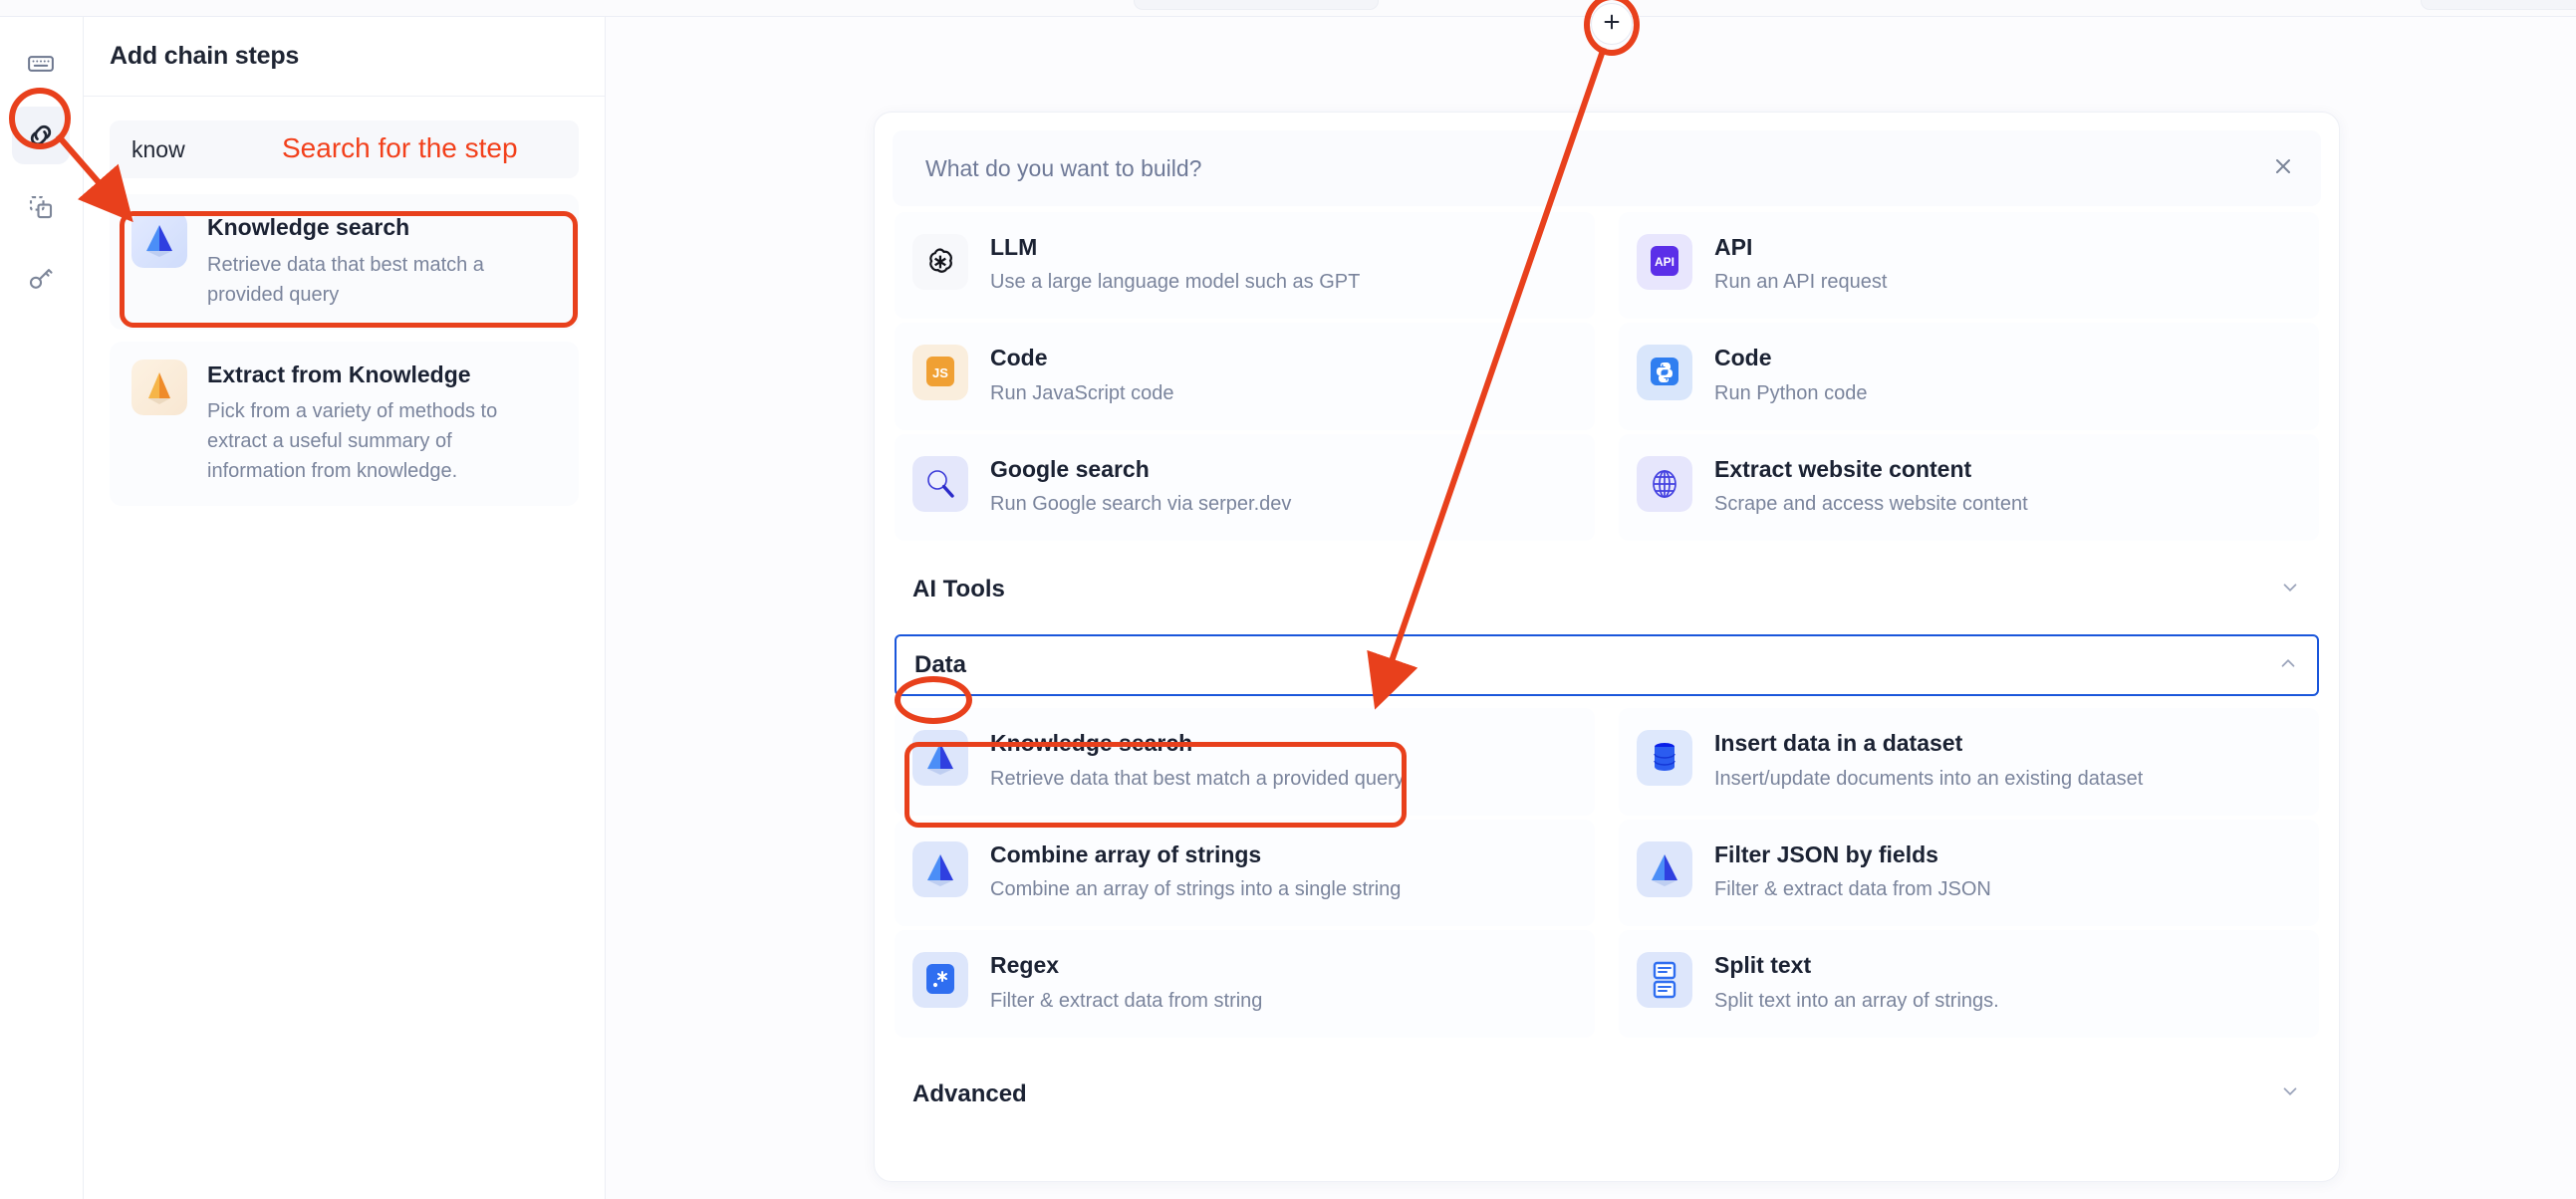 Image resolution: width=2576 pixels, height=1199 pixels. Describe the element at coordinates (1871, 505) in the screenshot. I see `tile-desc: Scrape and access website content` at that location.